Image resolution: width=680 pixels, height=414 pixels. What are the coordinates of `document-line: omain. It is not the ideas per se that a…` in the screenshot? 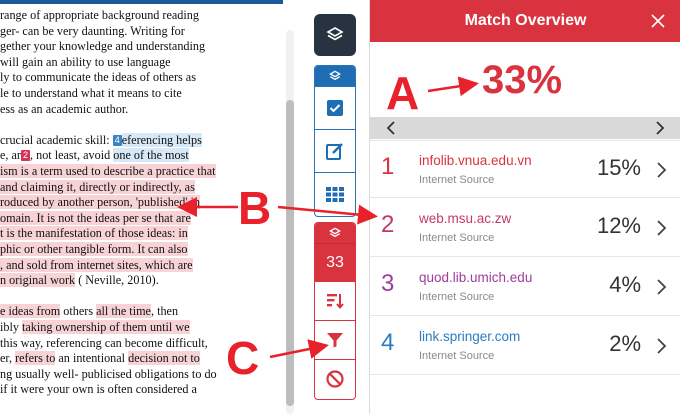 It's located at (95, 218).